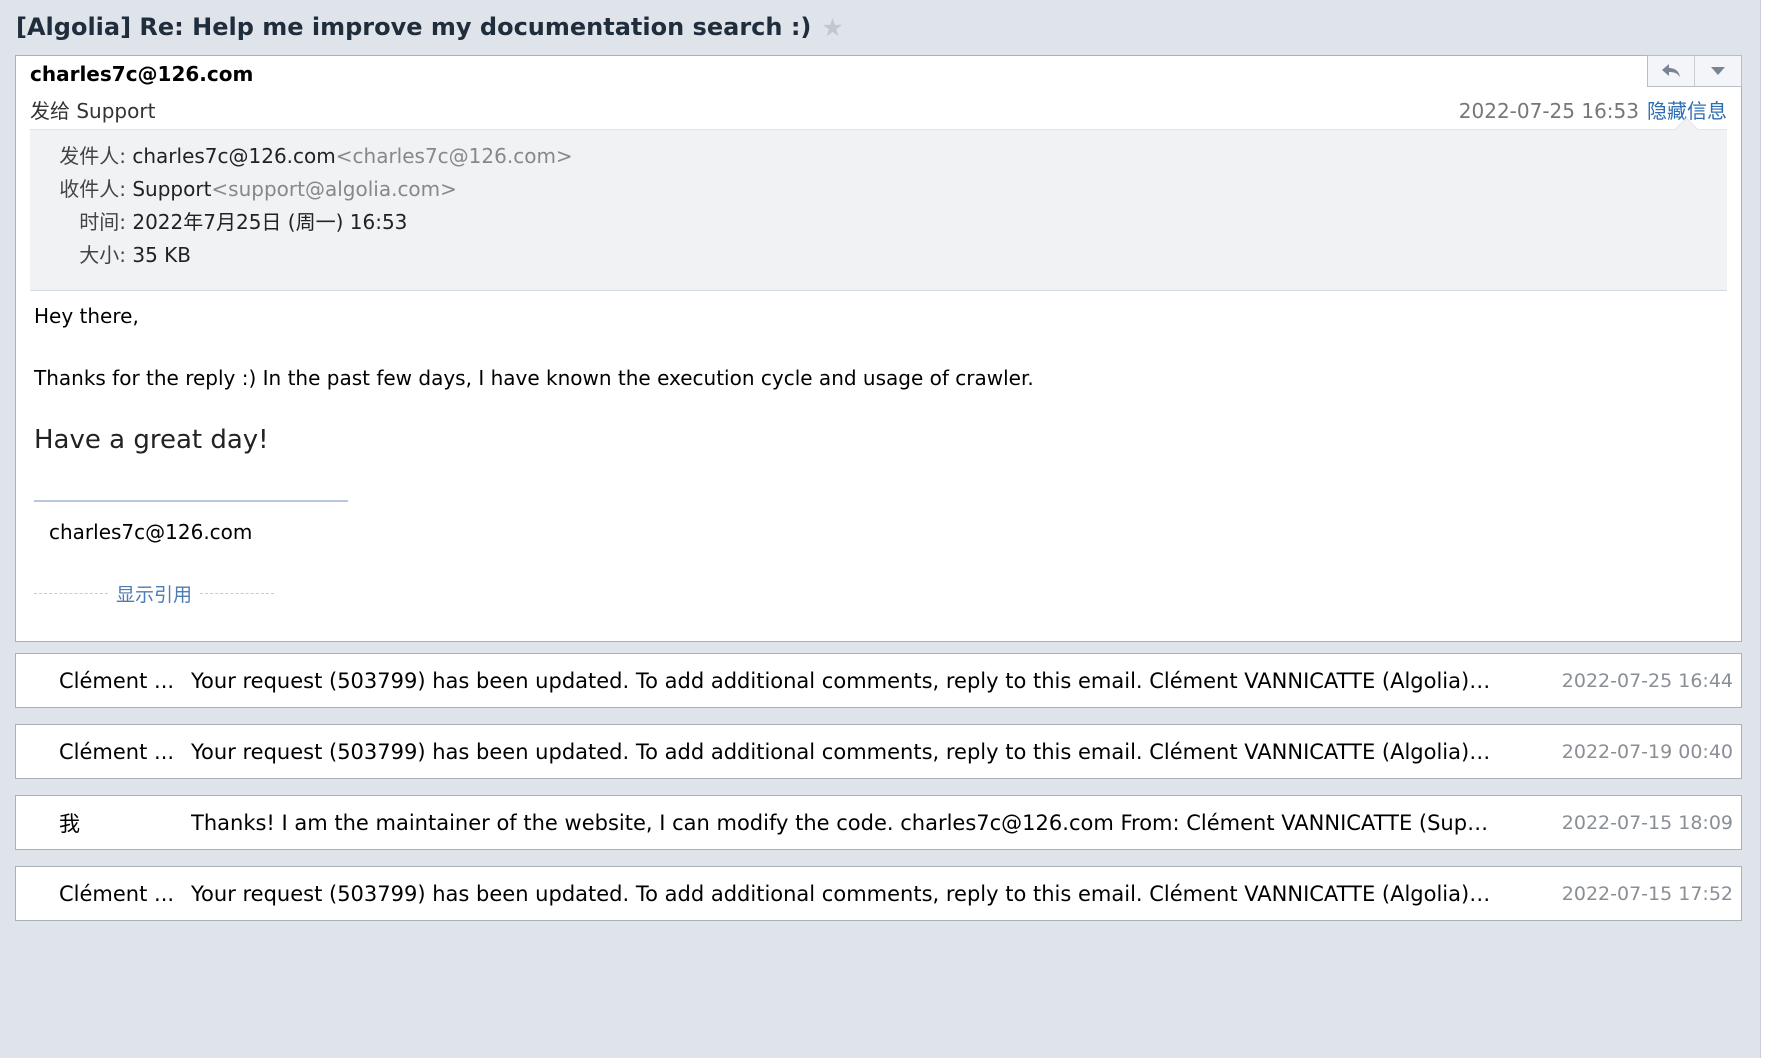  What do you see at coordinates (92, 189) in the screenshot?
I see `to-label: 收件人:` at bounding box center [92, 189].